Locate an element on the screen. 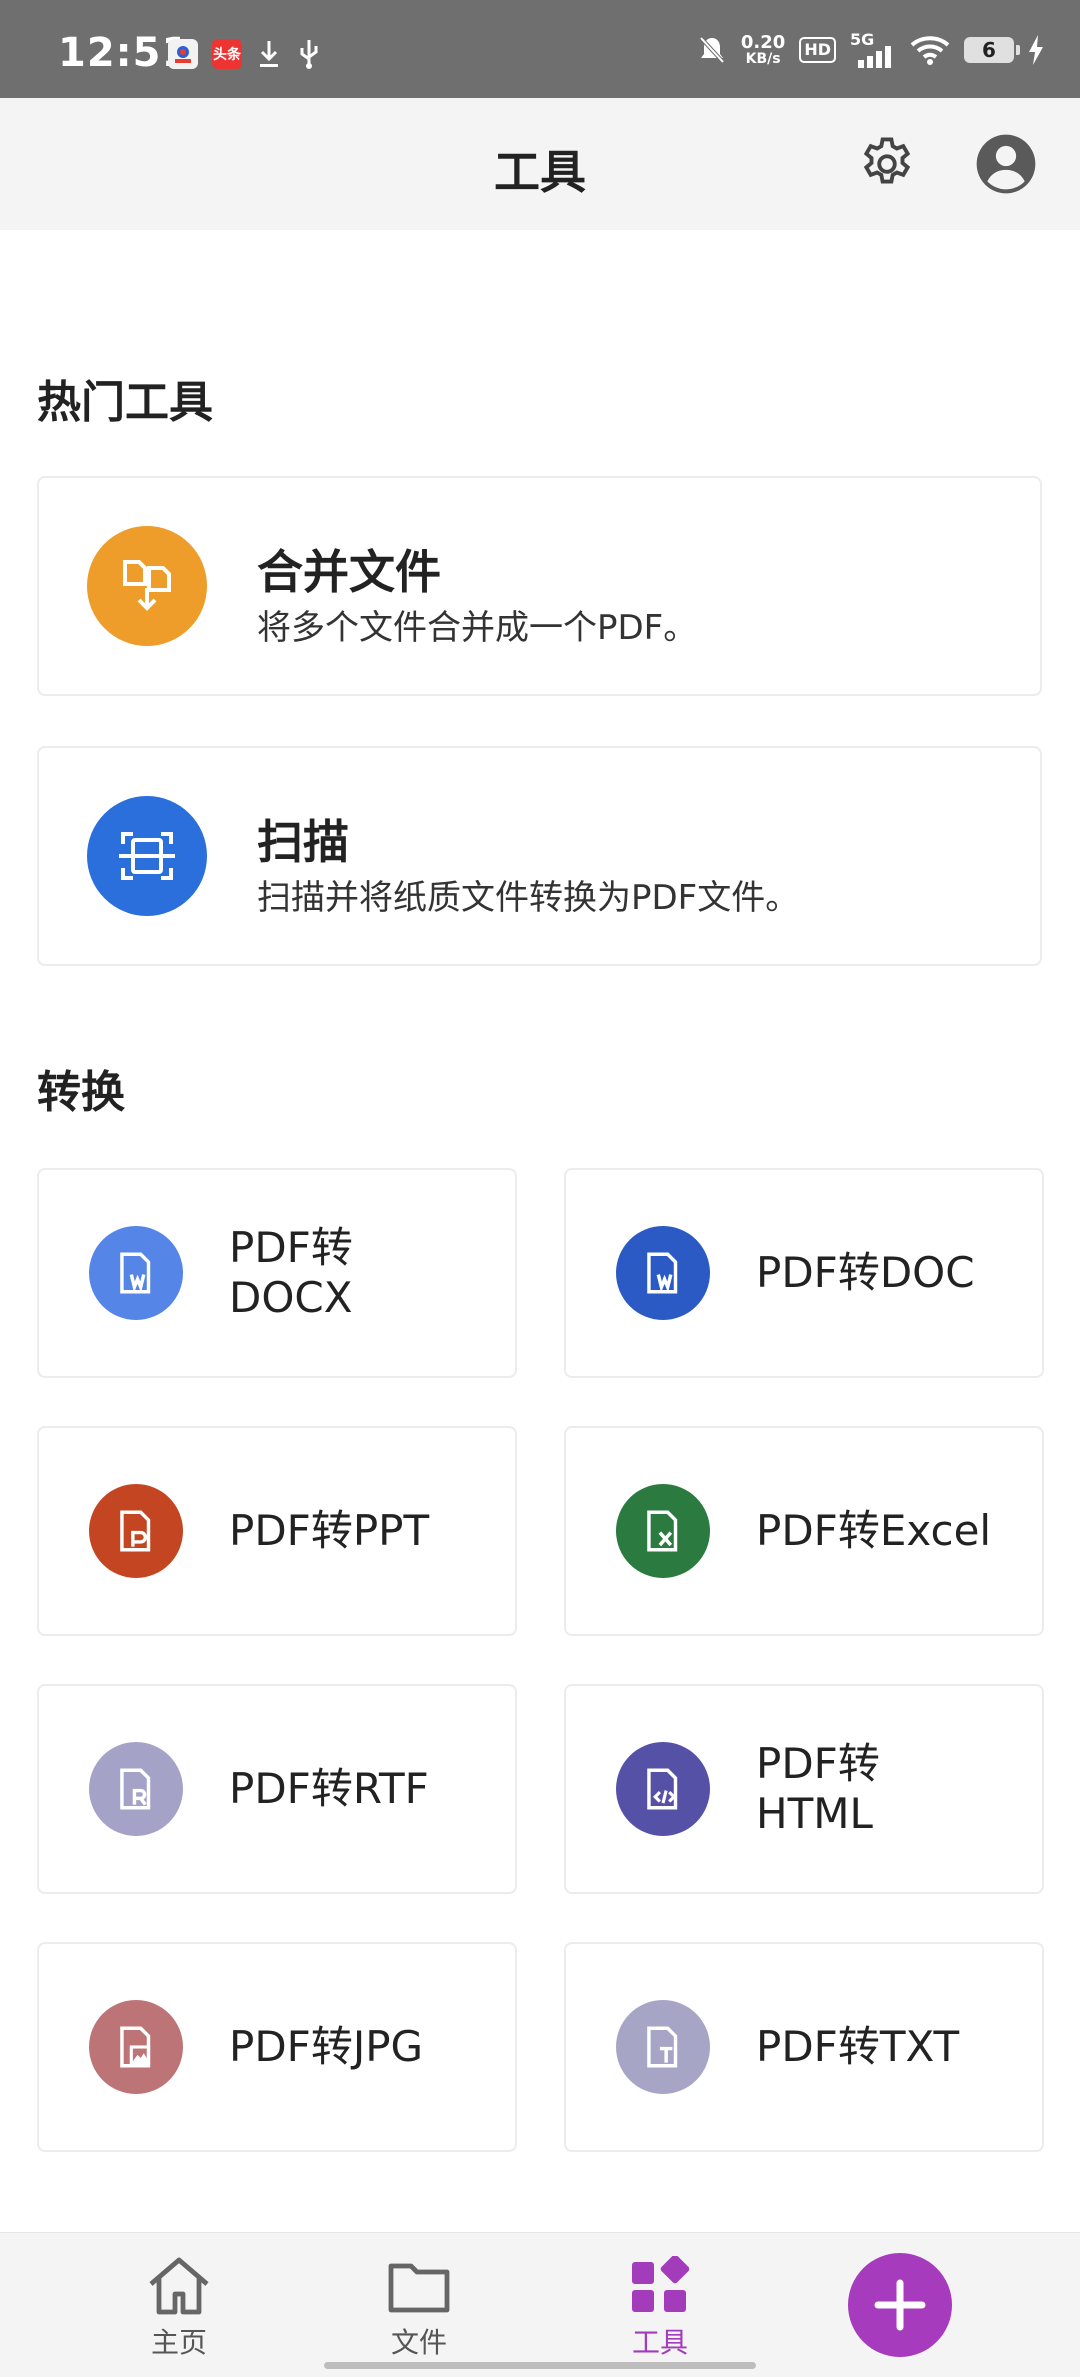 The height and width of the screenshot is (2377, 1080). signal-indicator: 5G is located at coordinates (873, 50).